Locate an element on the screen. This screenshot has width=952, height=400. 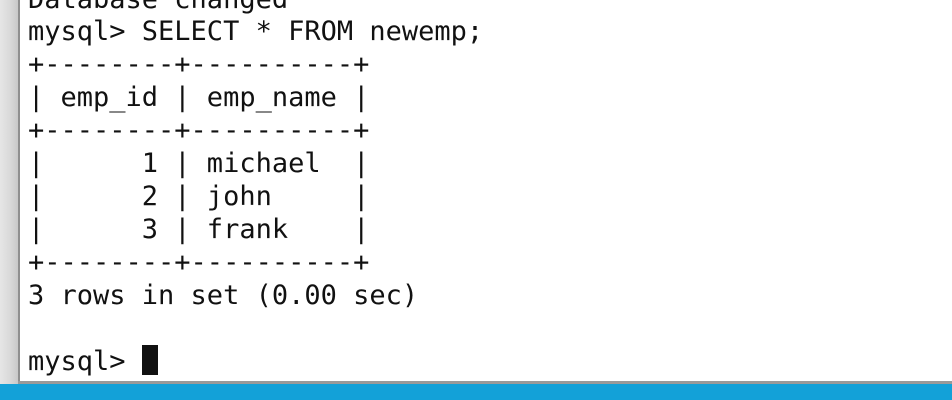
window-left-frame is located at coordinates (9, 192).